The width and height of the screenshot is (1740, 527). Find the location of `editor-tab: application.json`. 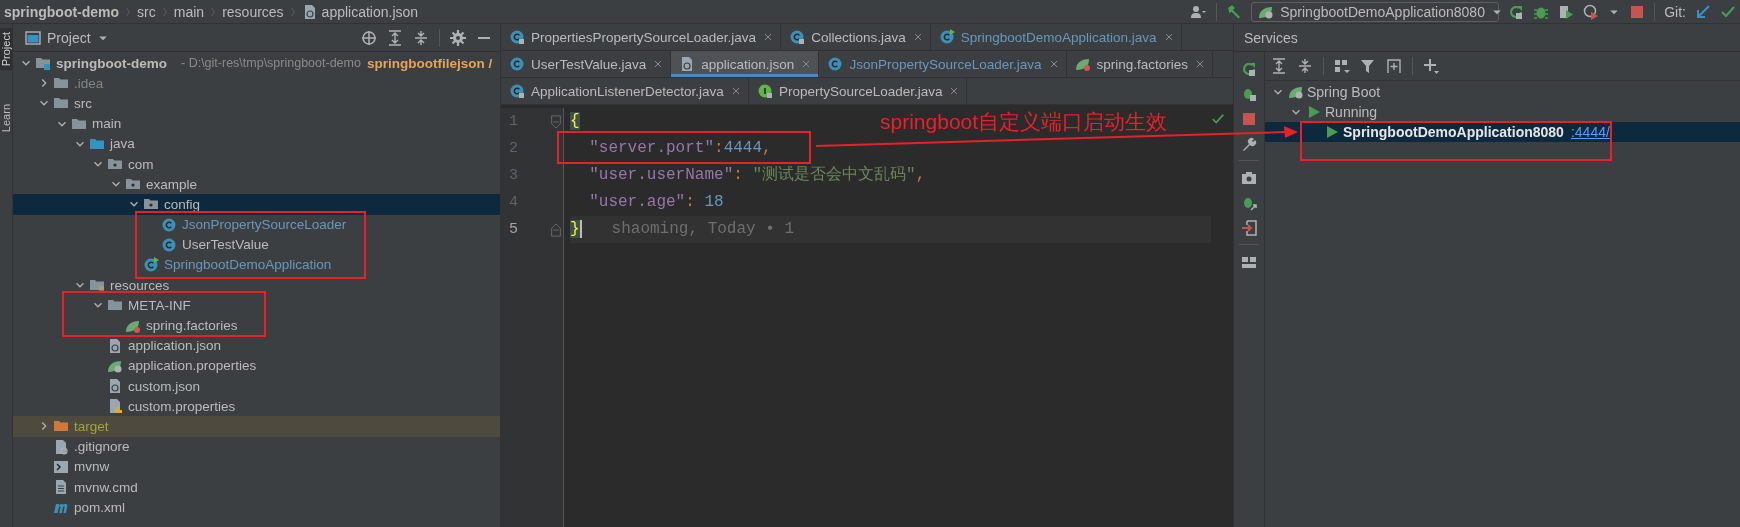

editor-tab: application.json is located at coordinates (745, 64).